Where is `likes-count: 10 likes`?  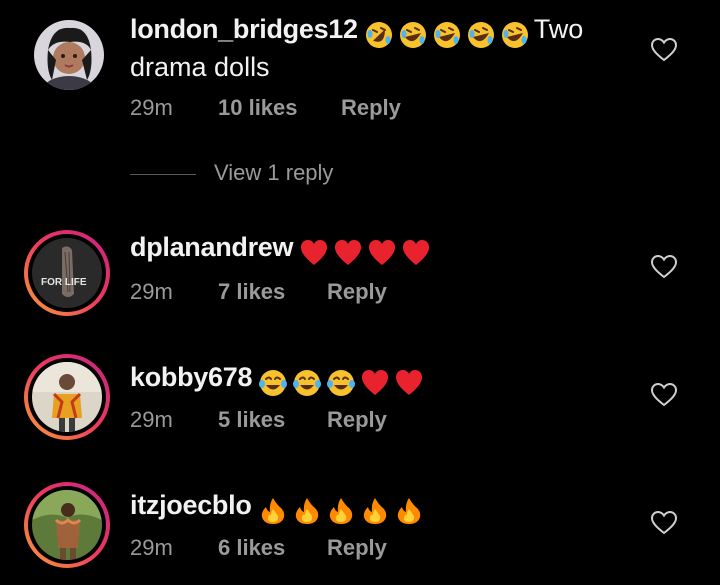
likes-count: 10 likes is located at coordinates (258, 108).